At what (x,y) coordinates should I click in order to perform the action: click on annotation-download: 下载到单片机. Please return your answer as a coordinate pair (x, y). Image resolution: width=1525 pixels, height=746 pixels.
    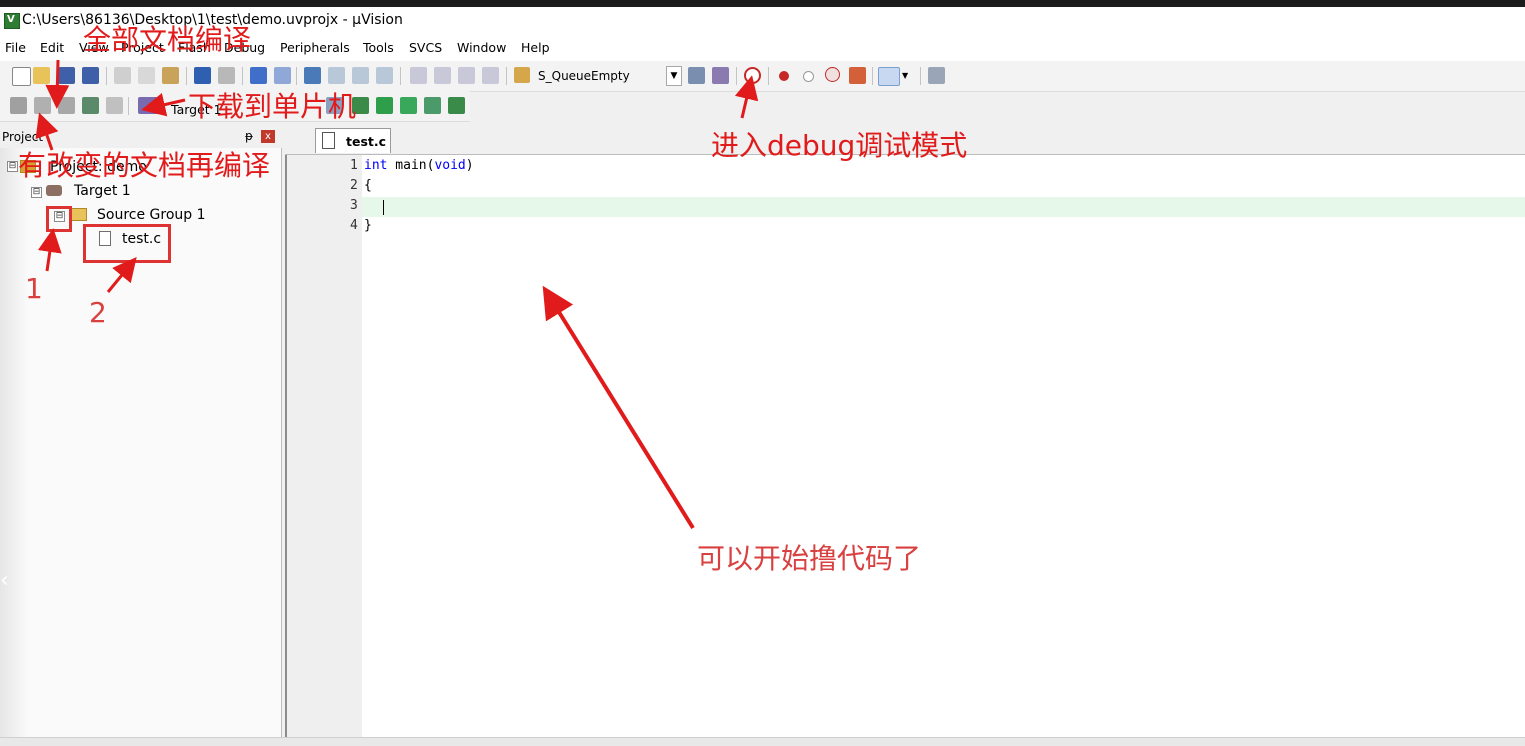
    Looking at the image, I should click on (272, 106).